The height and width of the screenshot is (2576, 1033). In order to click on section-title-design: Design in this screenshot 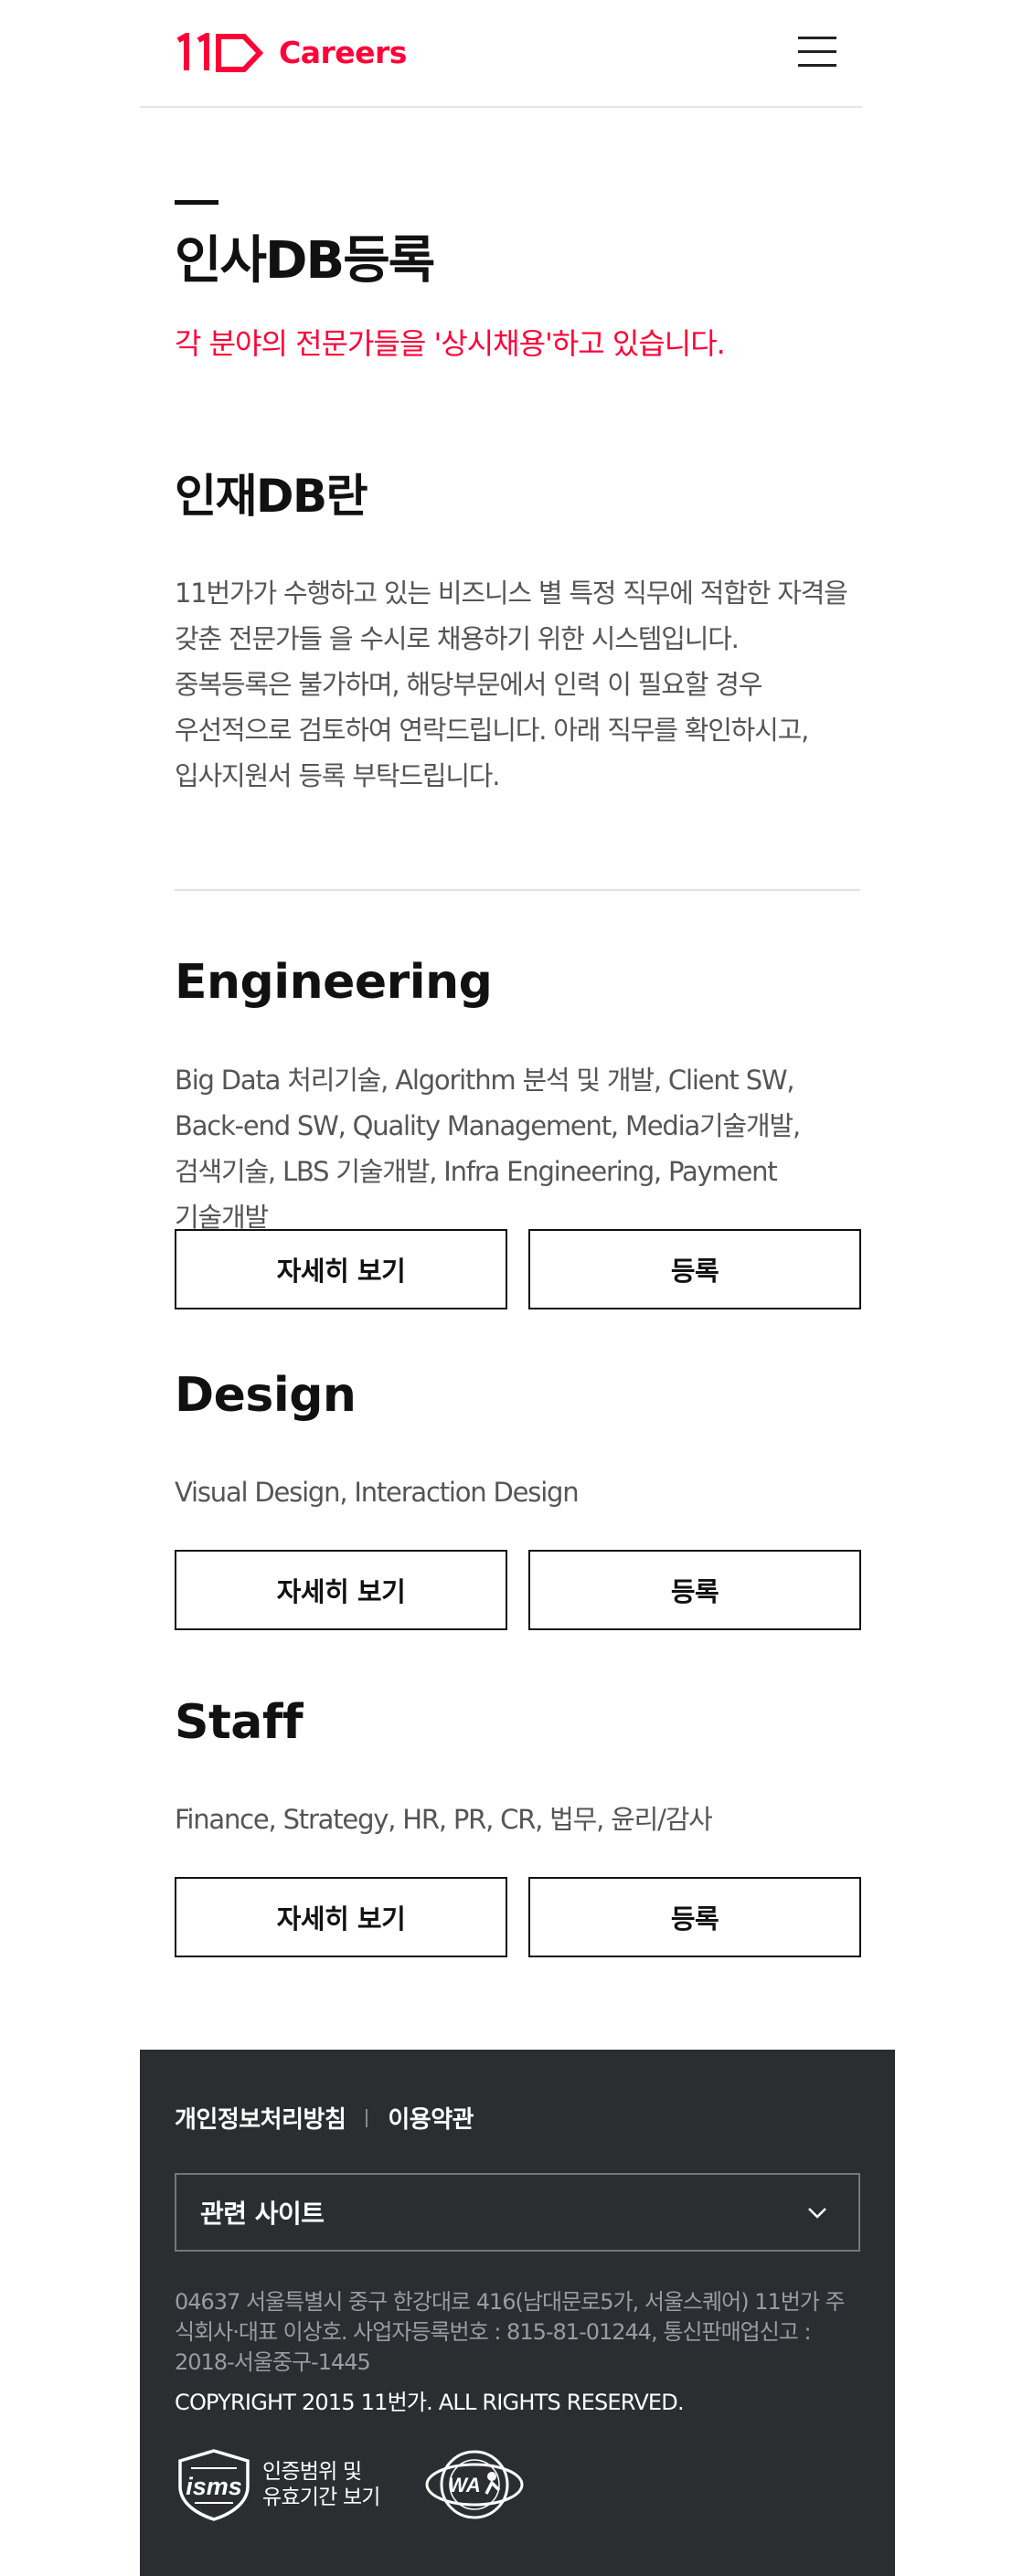, I will do `click(266, 1395)`.